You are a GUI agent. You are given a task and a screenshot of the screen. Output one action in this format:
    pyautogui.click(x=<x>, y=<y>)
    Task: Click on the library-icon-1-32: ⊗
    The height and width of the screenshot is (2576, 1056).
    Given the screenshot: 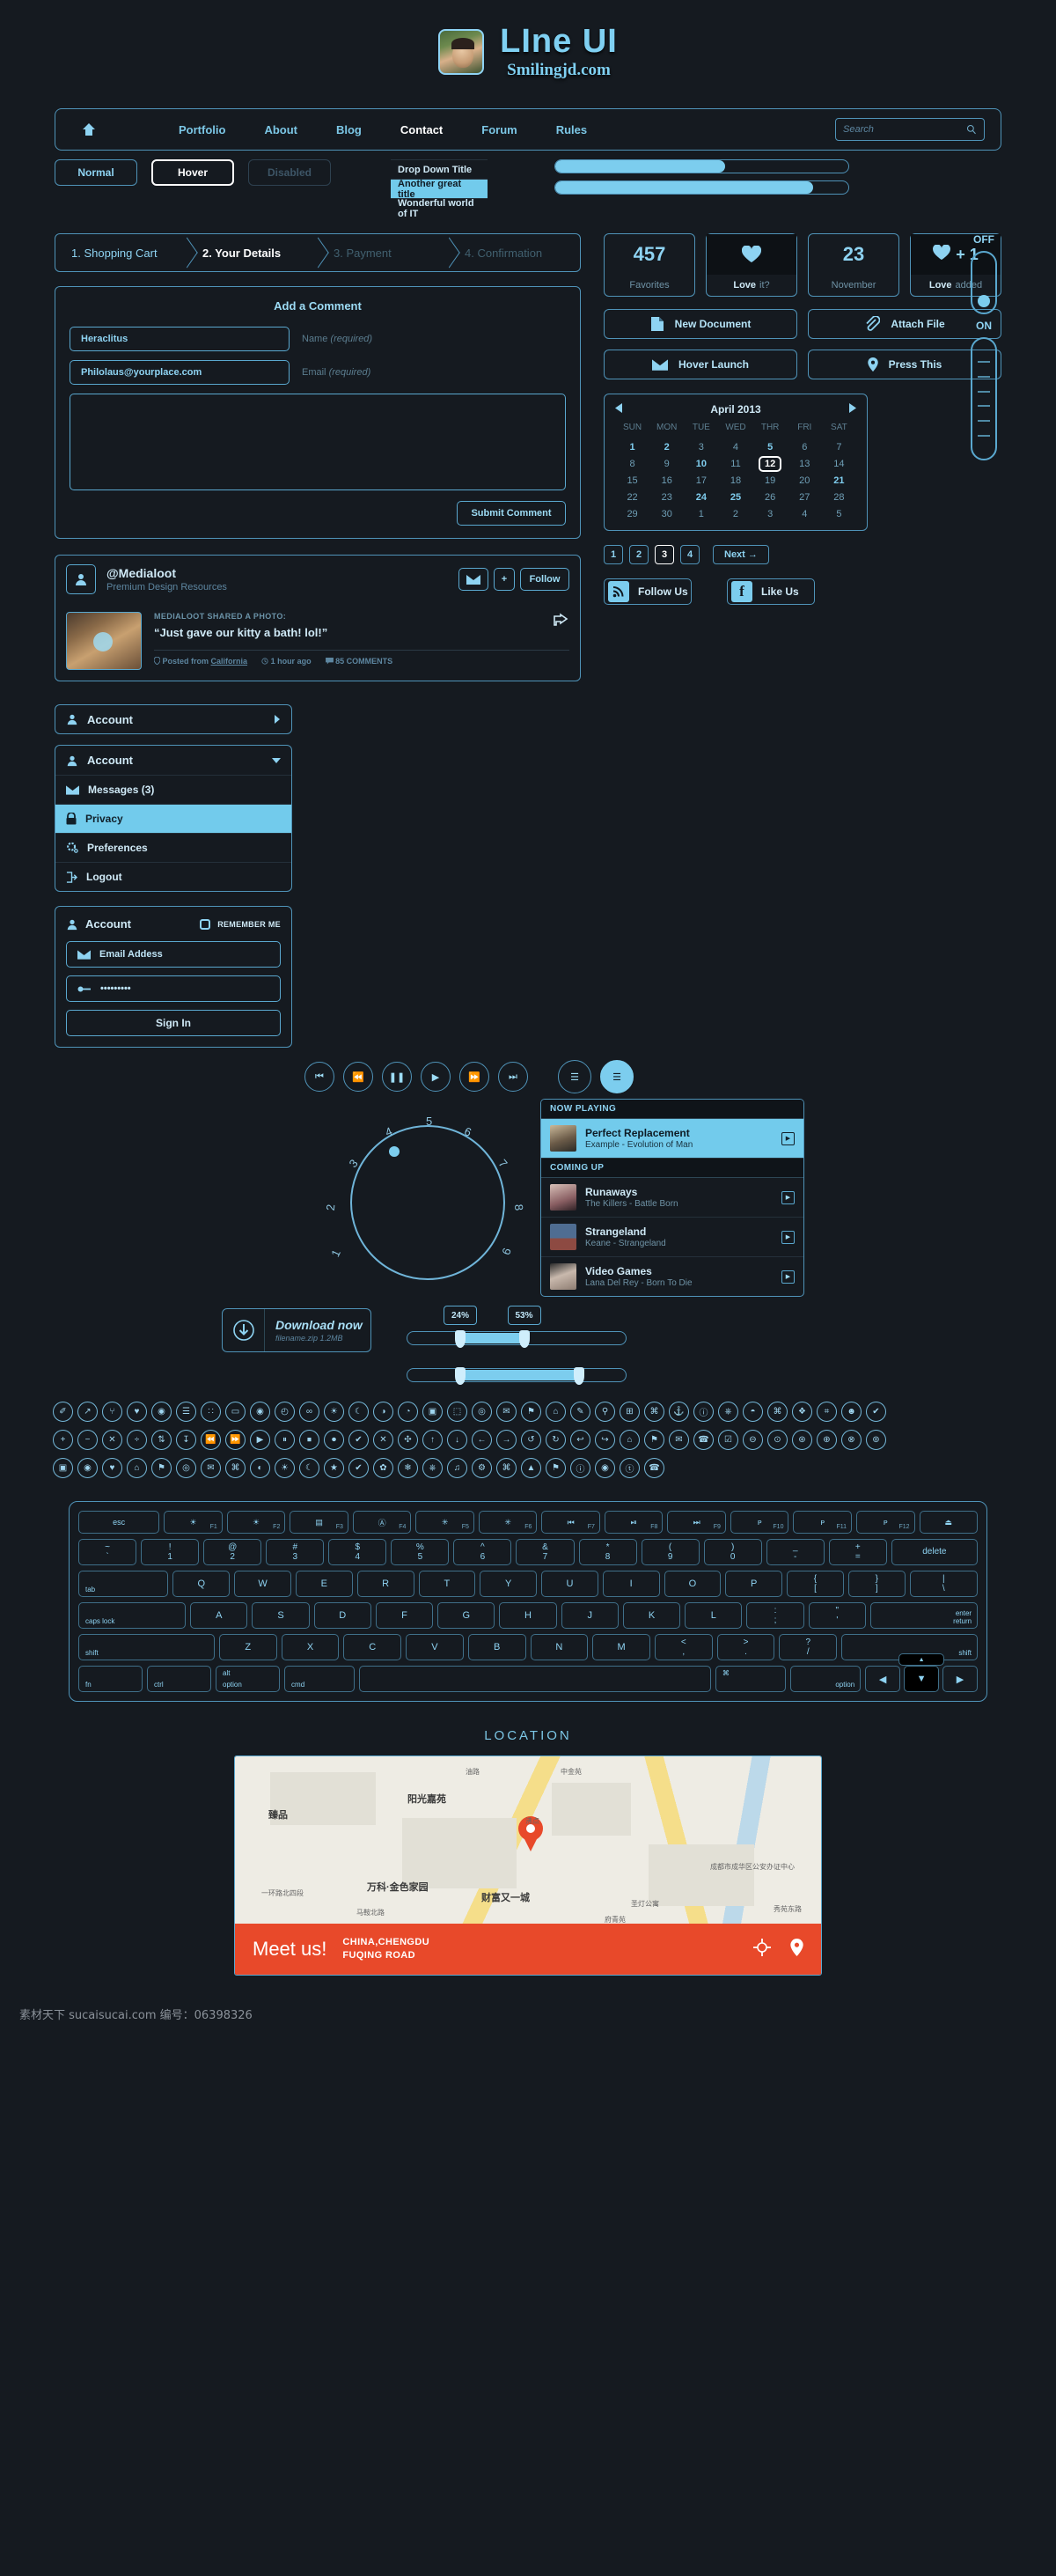 What is the action you would take?
    pyautogui.click(x=852, y=1440)
    